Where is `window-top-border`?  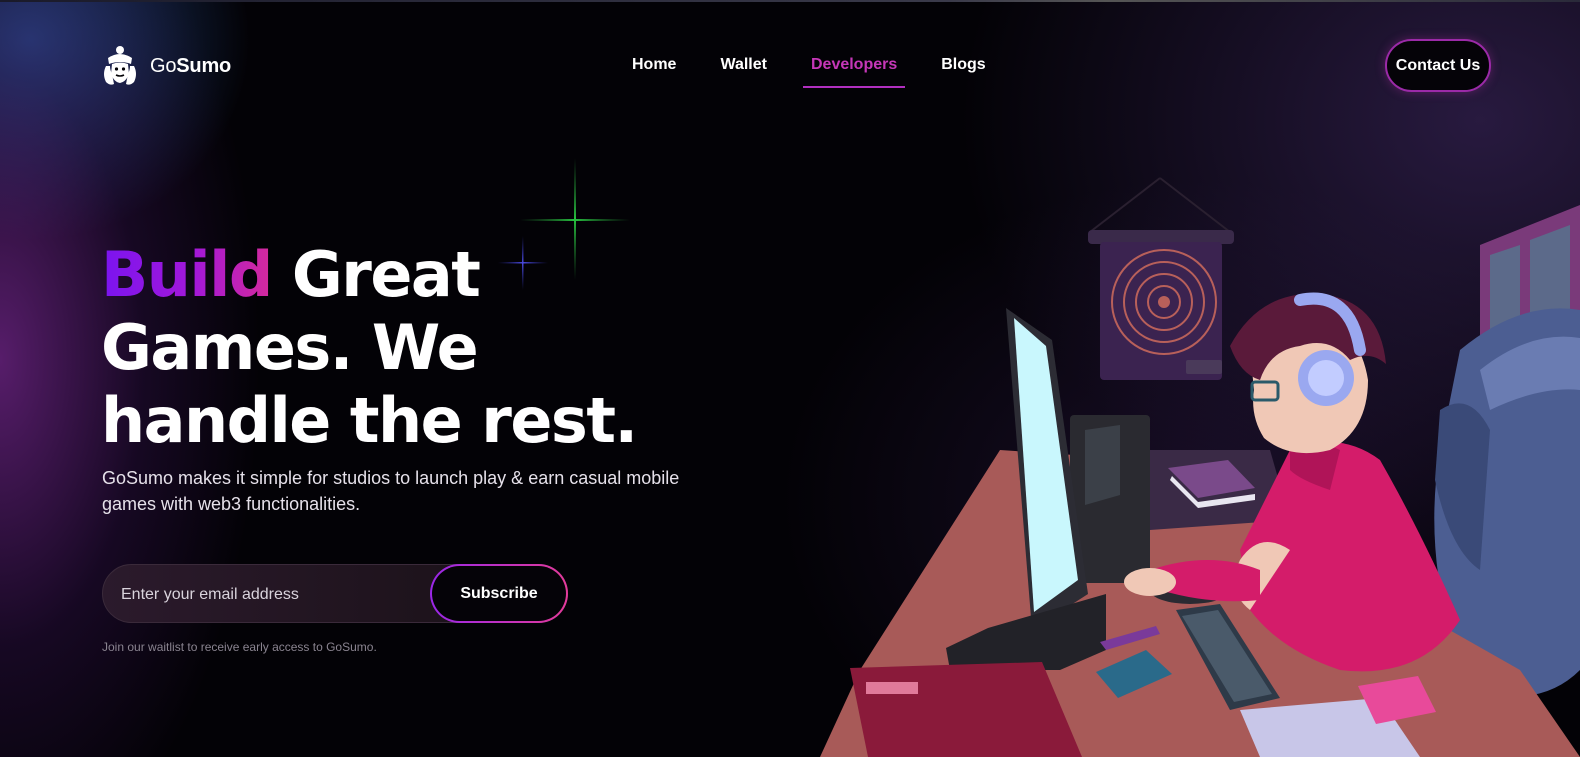 window-top-border is located at coordinates (790, 1).